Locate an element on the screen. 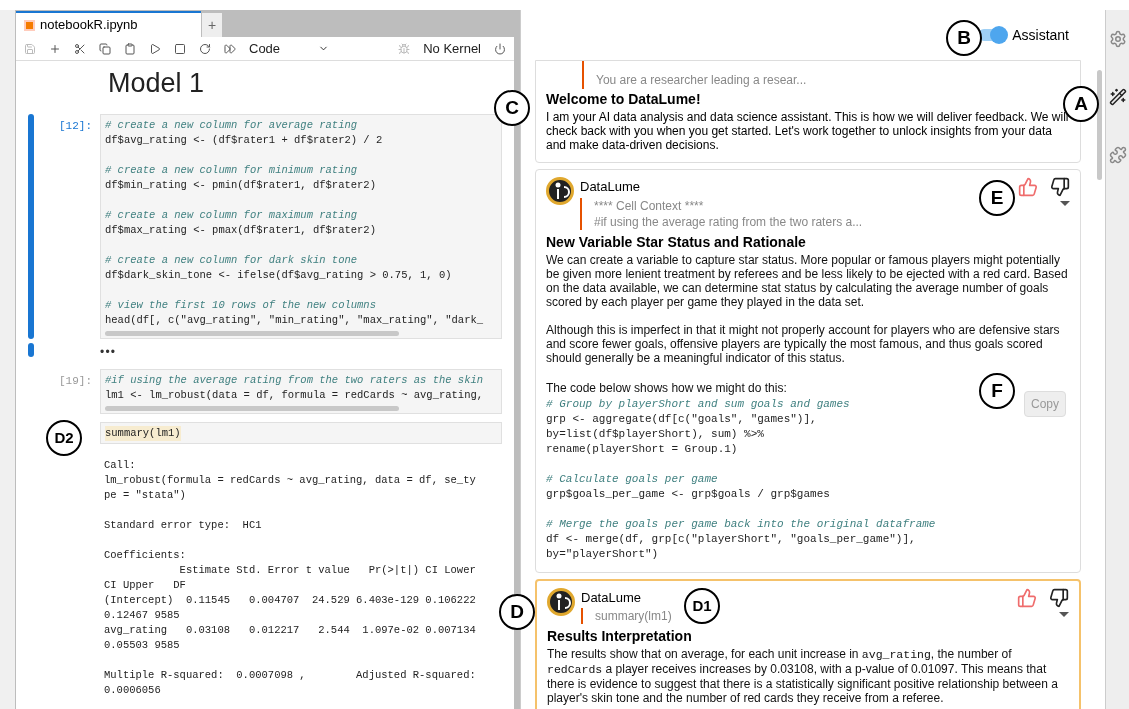  code-line: head(df[, c("avg_rating", "min_rating", "max_rating", "dark_ is located at coordinates (294, 320).